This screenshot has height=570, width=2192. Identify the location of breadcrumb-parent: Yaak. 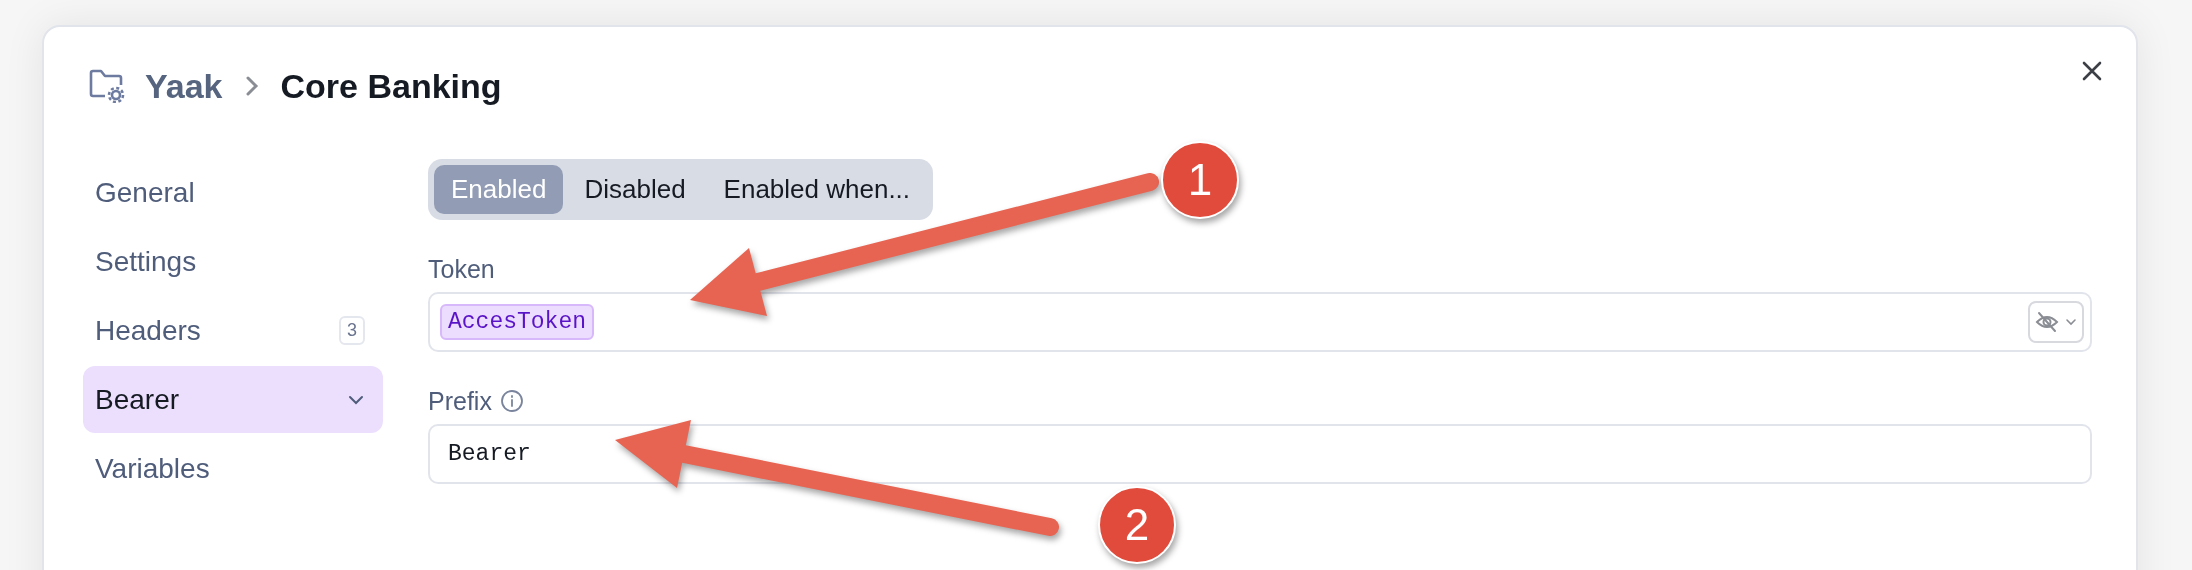
(184, 86).